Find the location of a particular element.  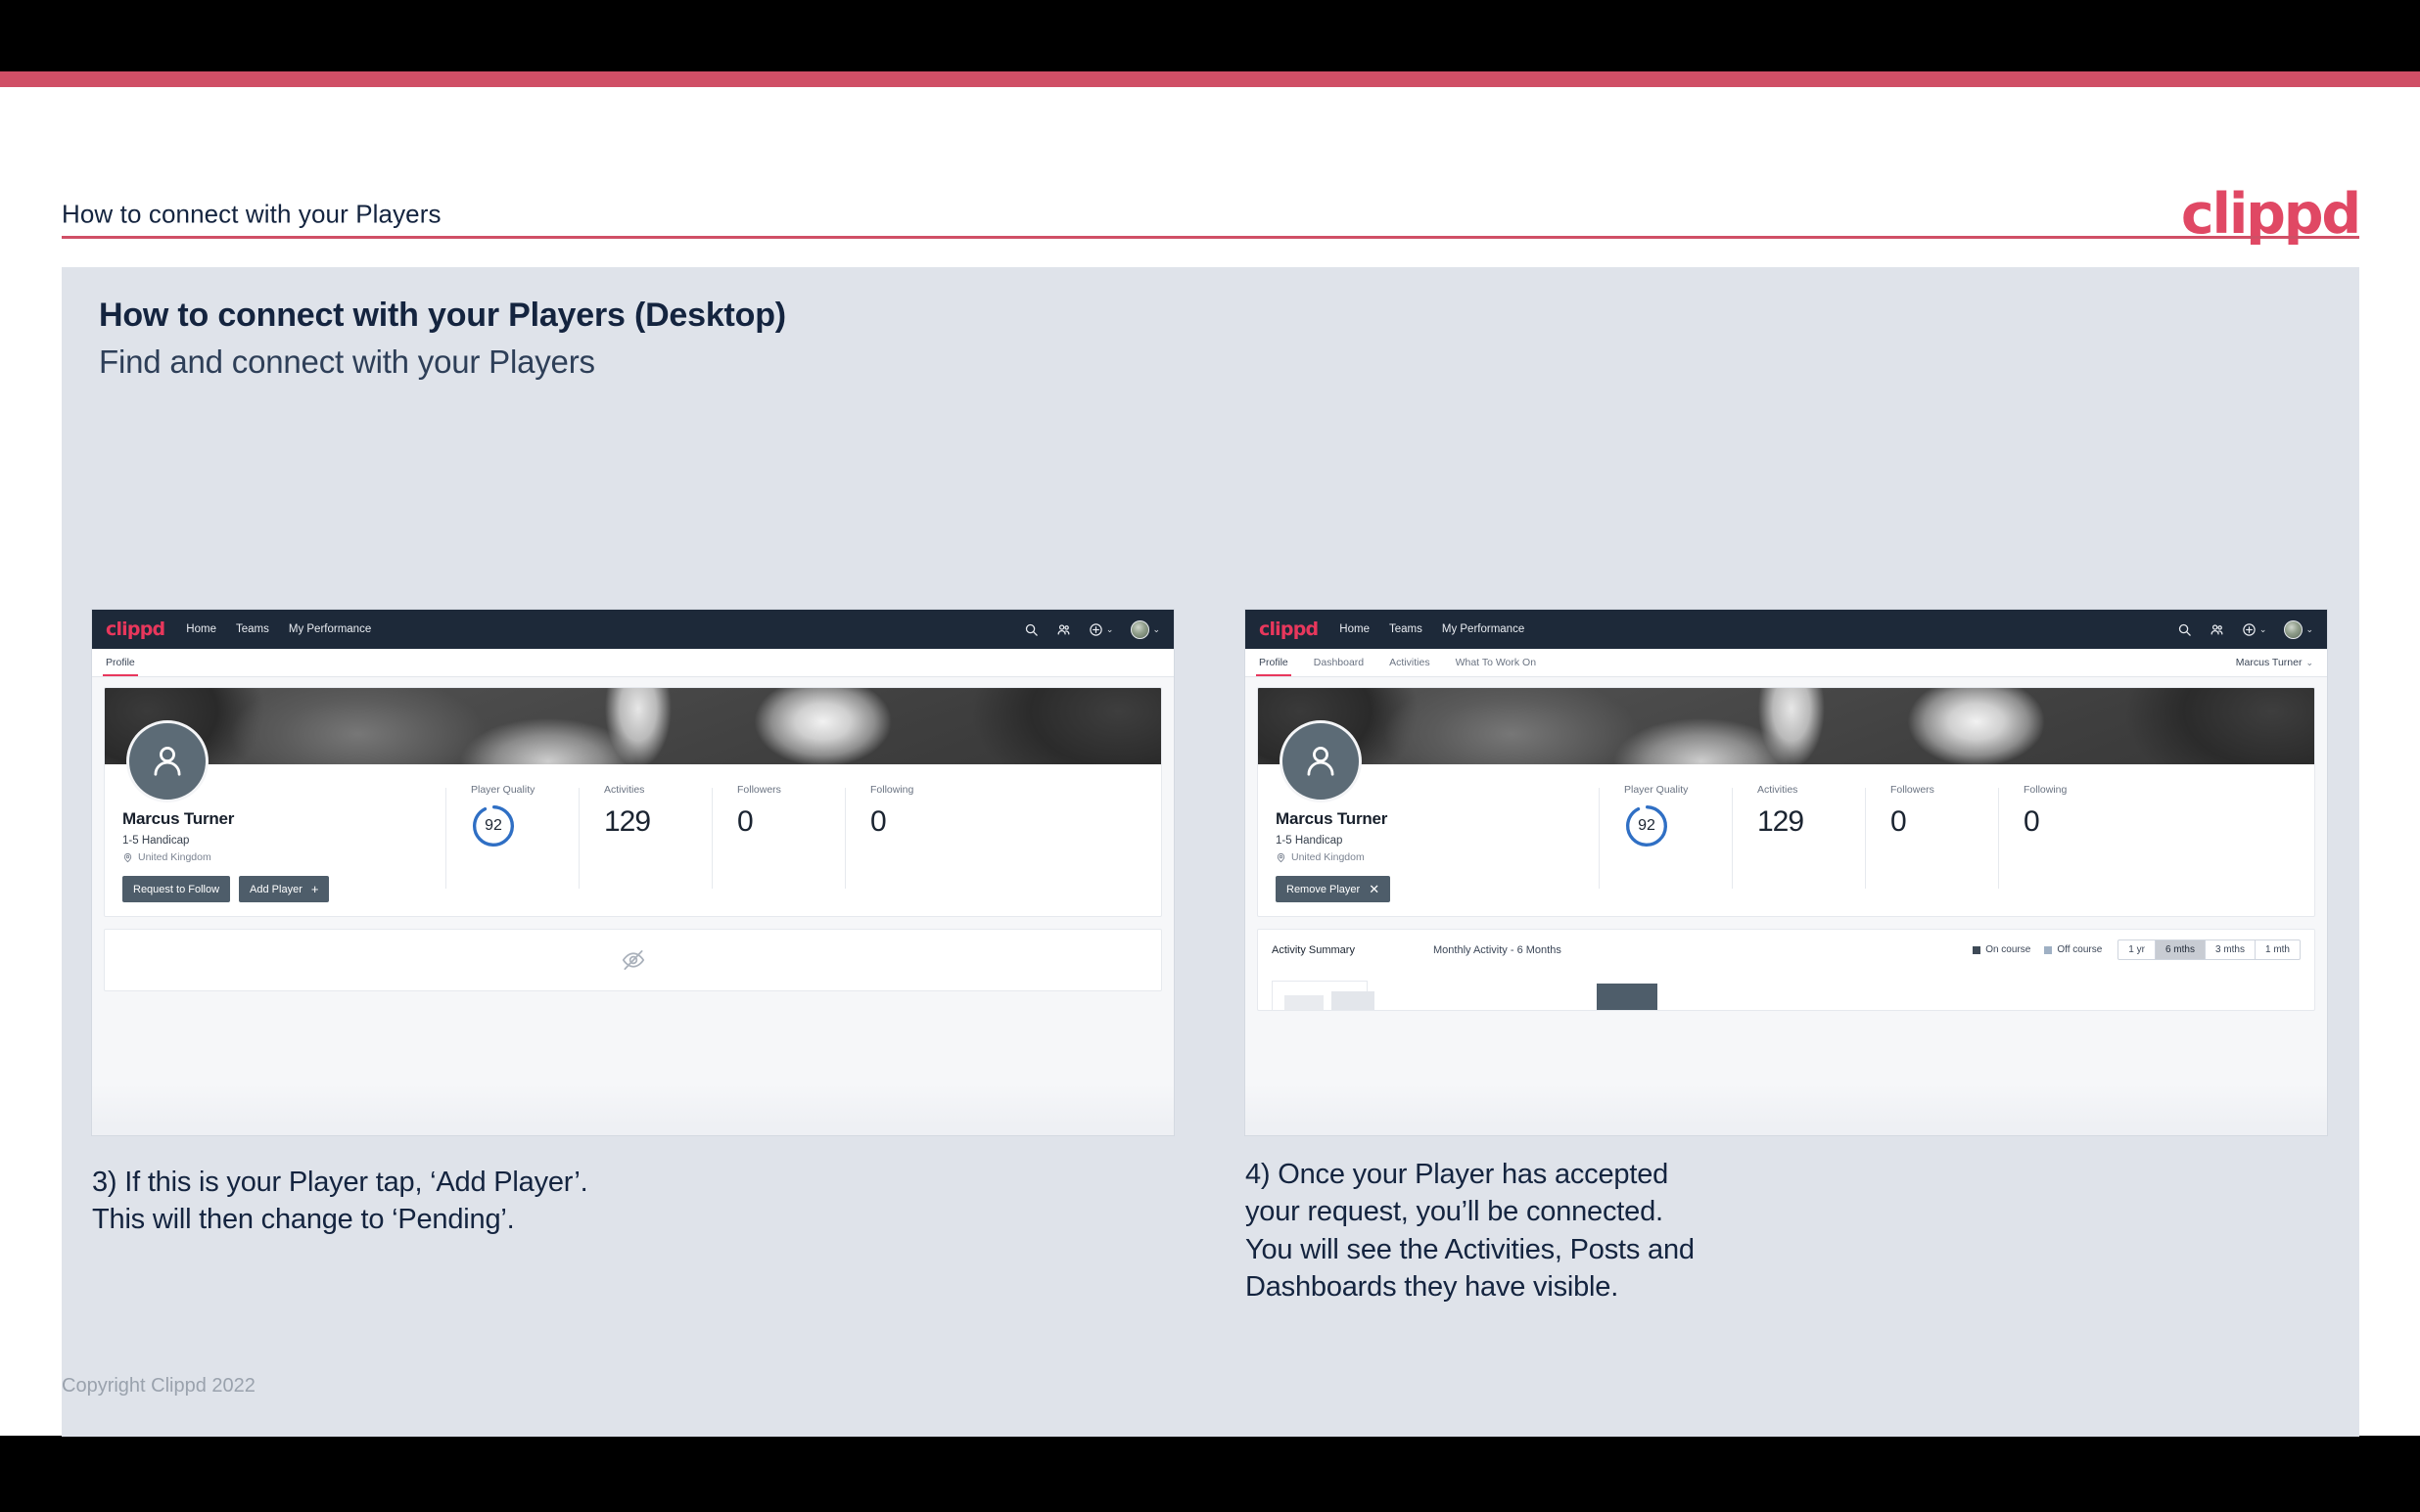

account-menu-left: ⌄ is located at coordinates (1145, 629).